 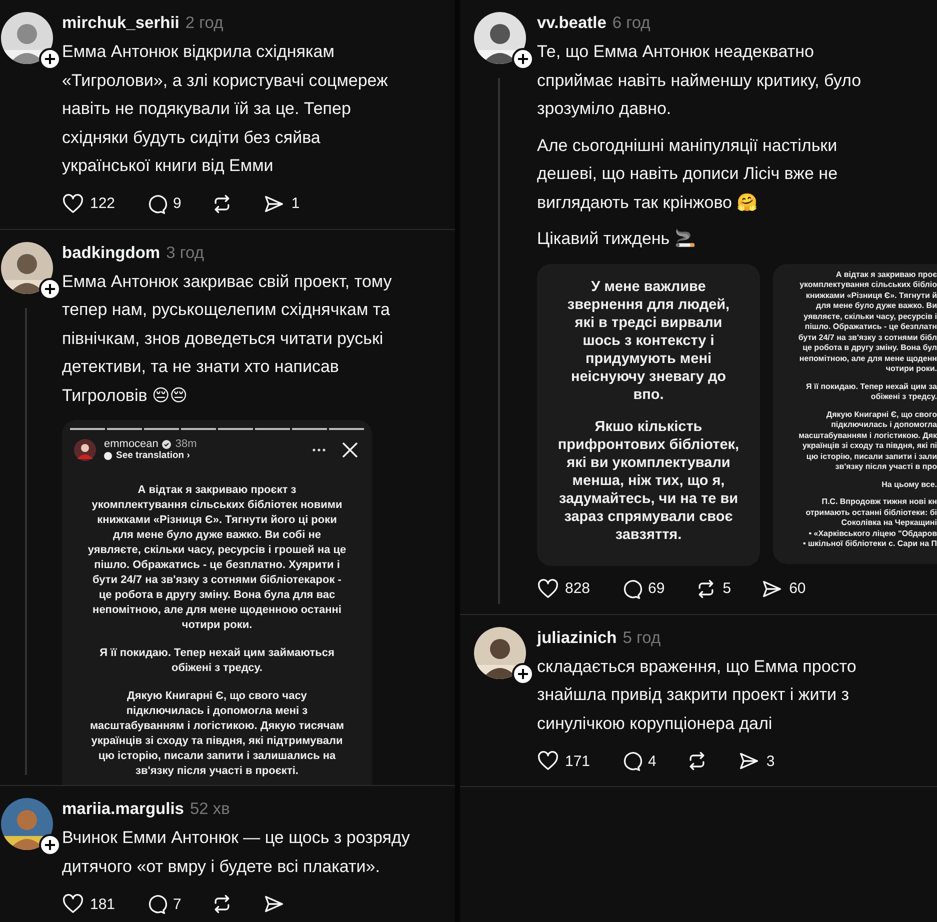 What do you see at coordinates (652, 761) in the screenshot?
I see `reply-count: 4` at bounding box center [652, 761].